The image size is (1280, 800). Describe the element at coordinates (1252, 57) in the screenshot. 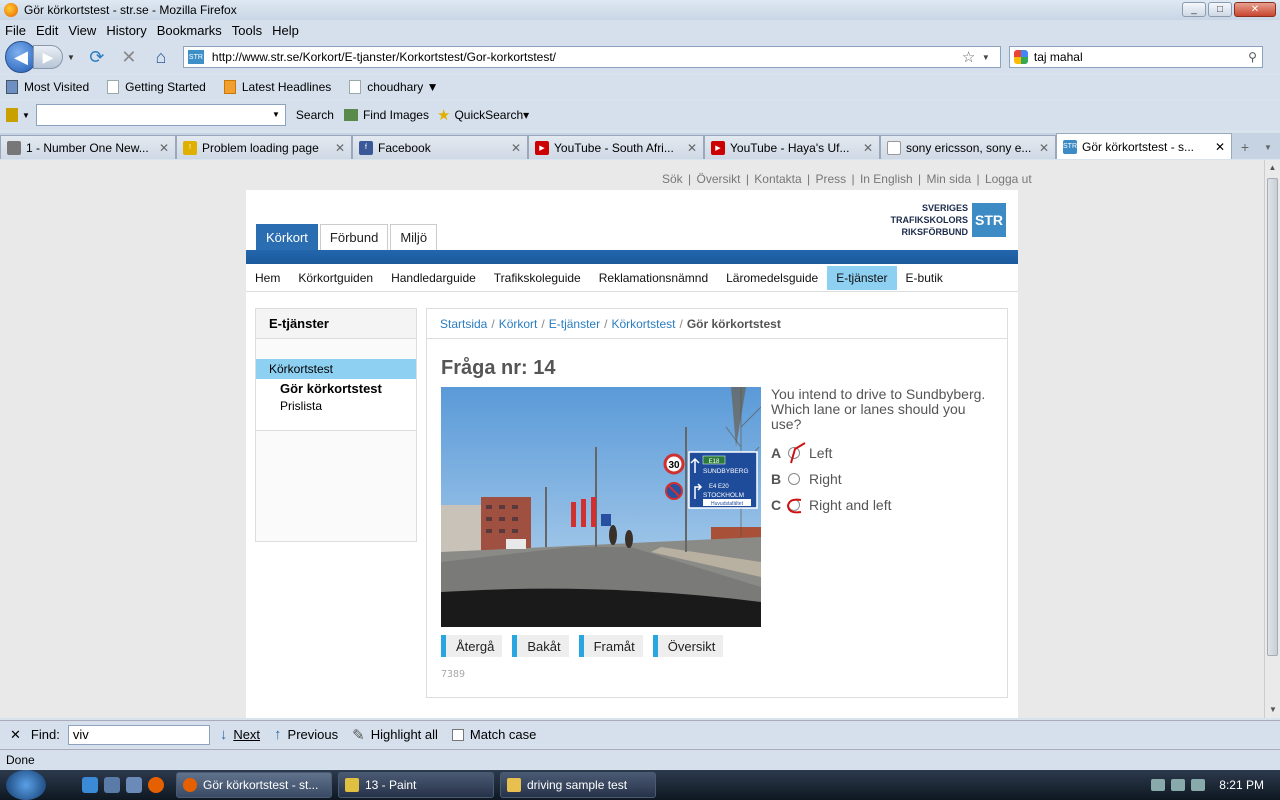

I see `search-go-icon: ⚲` at that location.